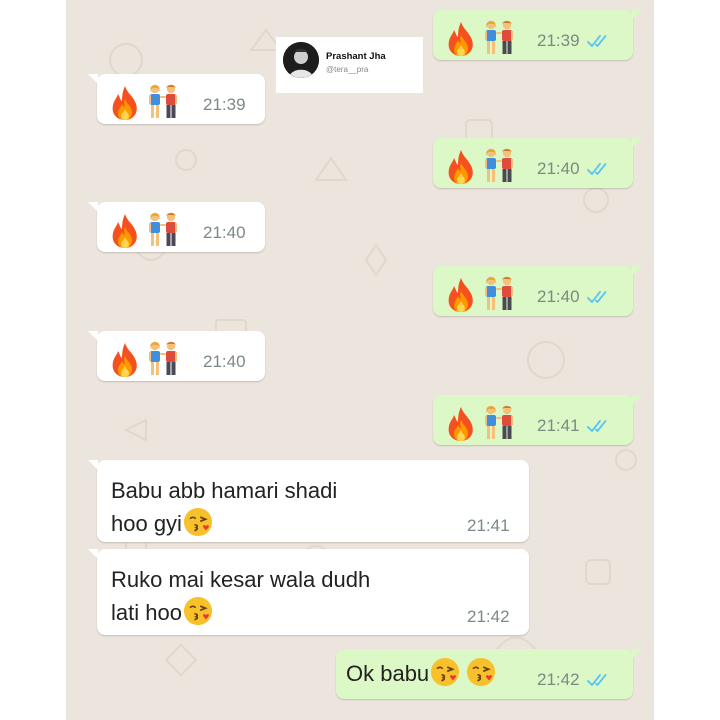 This screenshot has width=720, height=720. I want to click on avatar-photo, so click(301, 60).